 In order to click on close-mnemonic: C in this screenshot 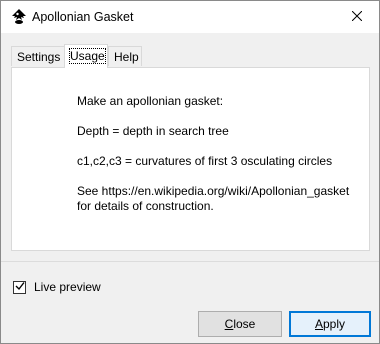, I will do `click(229, 324)`.